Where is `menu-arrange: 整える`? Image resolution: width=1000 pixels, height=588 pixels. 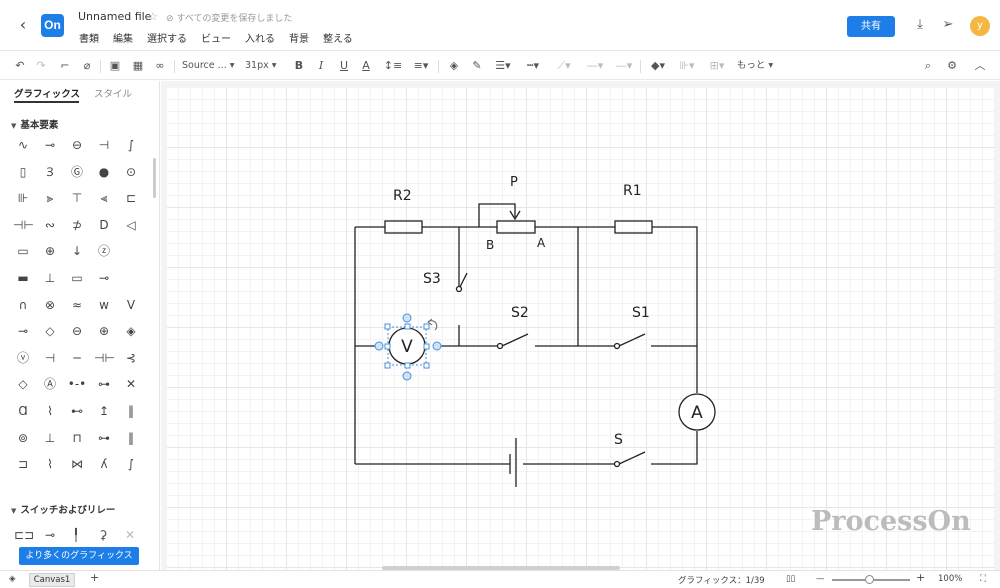 menu-arrange: 整える is located at coordinates (338, 37).